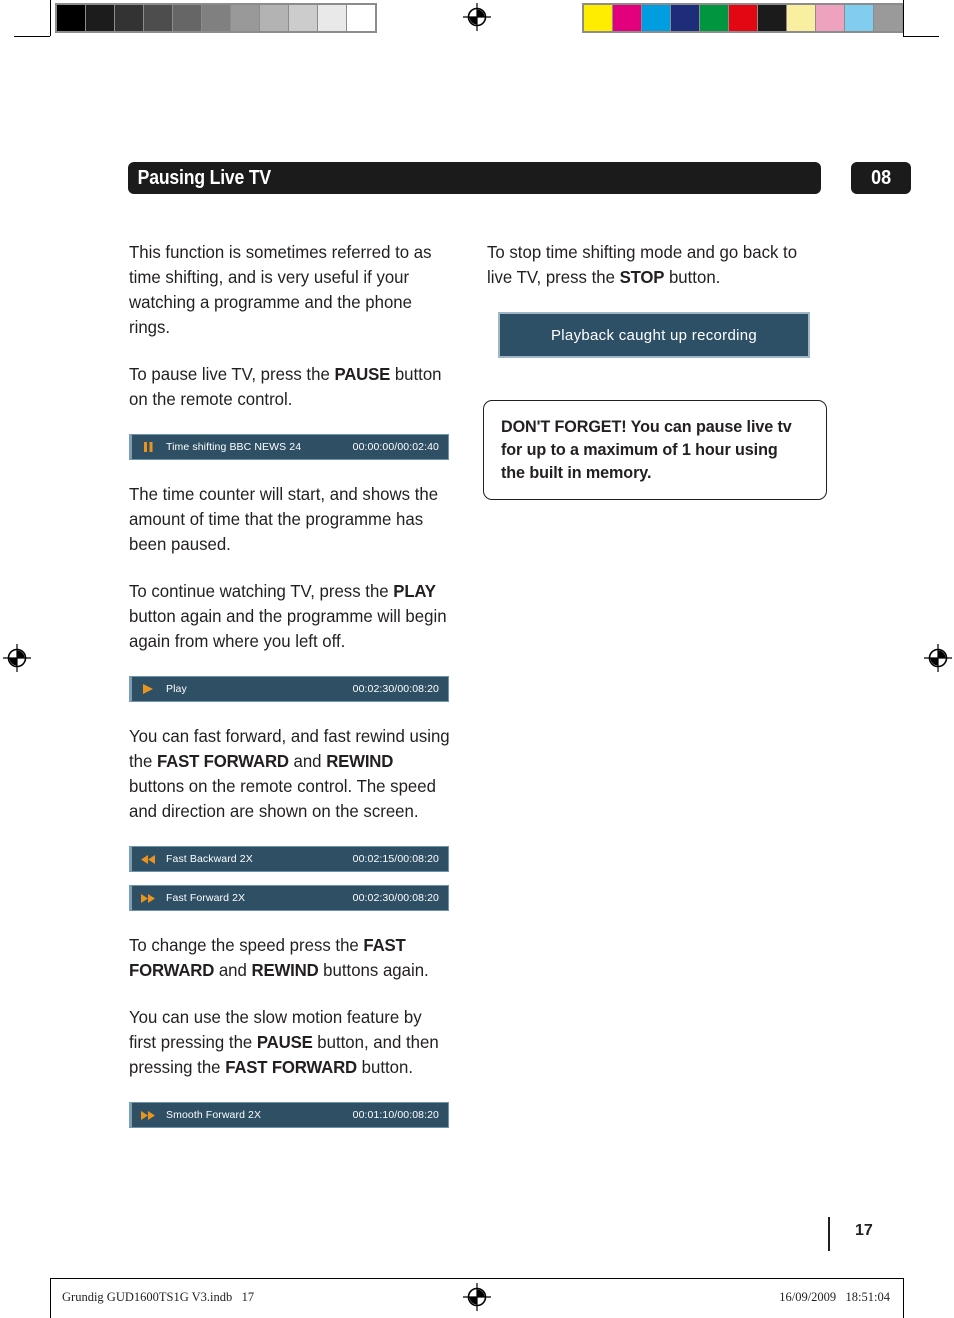 The image size is (954, 1318). What do you see at coordinates (148, 859) in the screenshot?
I see `fast-backward-icon` at bounding box center [148, 859].